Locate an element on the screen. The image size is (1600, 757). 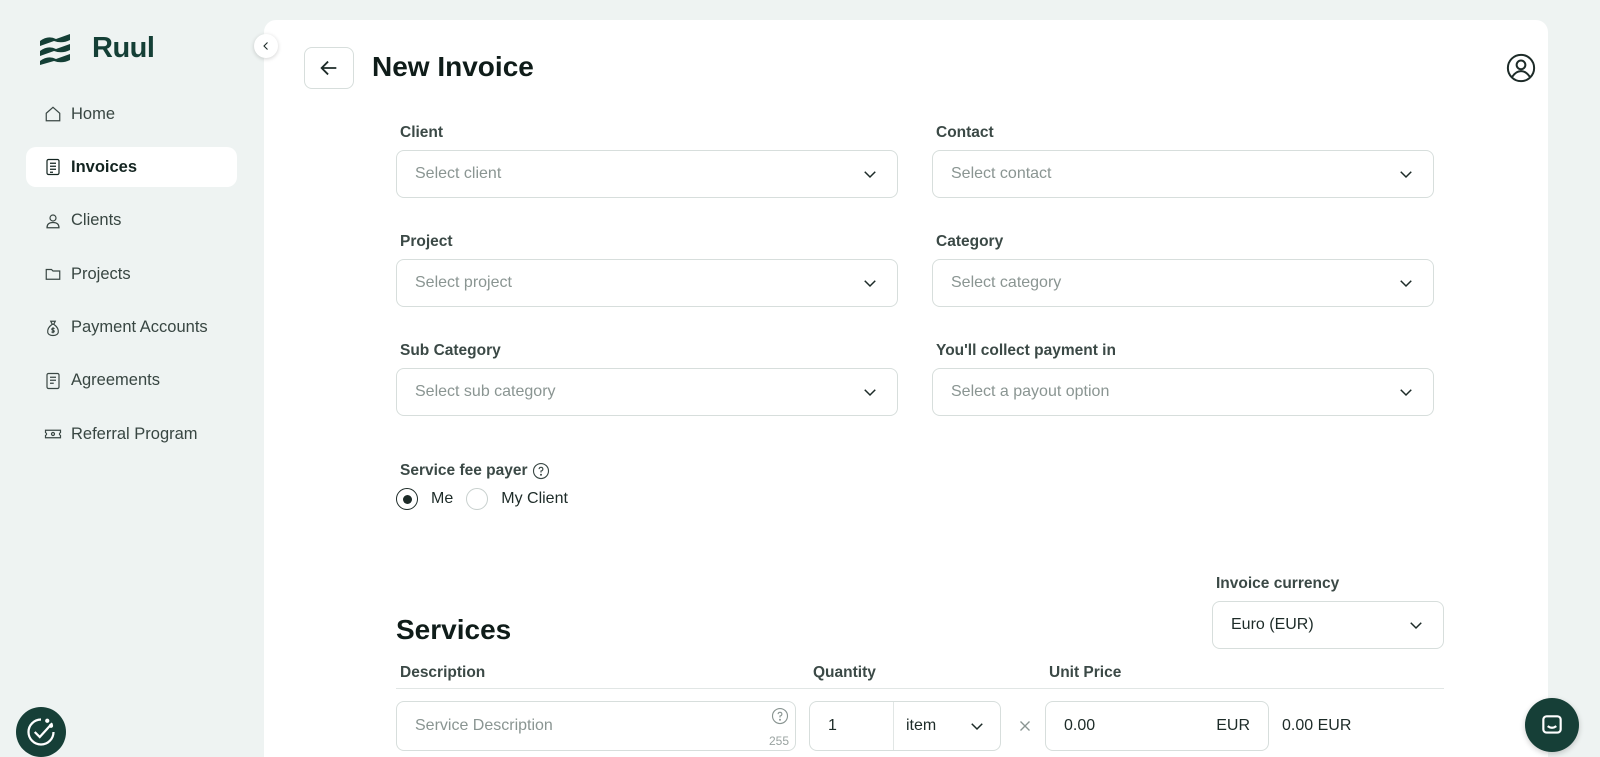
fee-payer-option-me: Me is located at coordinates (431, 499).